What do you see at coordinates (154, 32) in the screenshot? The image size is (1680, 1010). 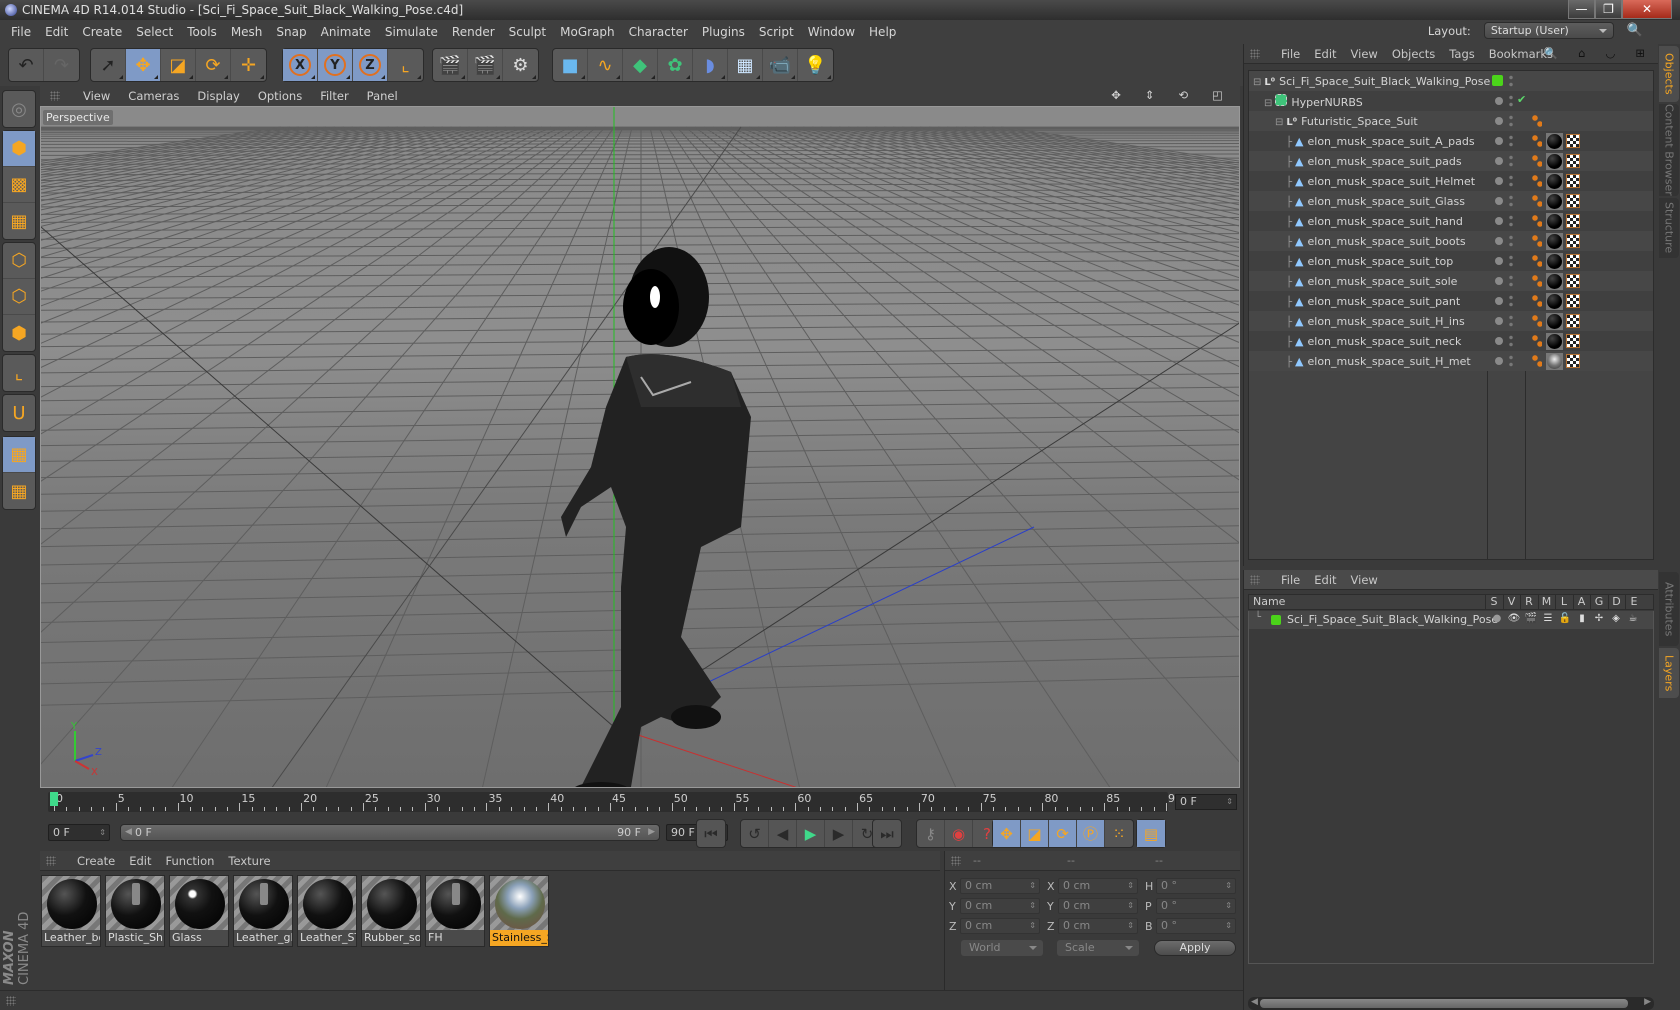 I see `menu-select: Select` at bounding box center [154, 32].